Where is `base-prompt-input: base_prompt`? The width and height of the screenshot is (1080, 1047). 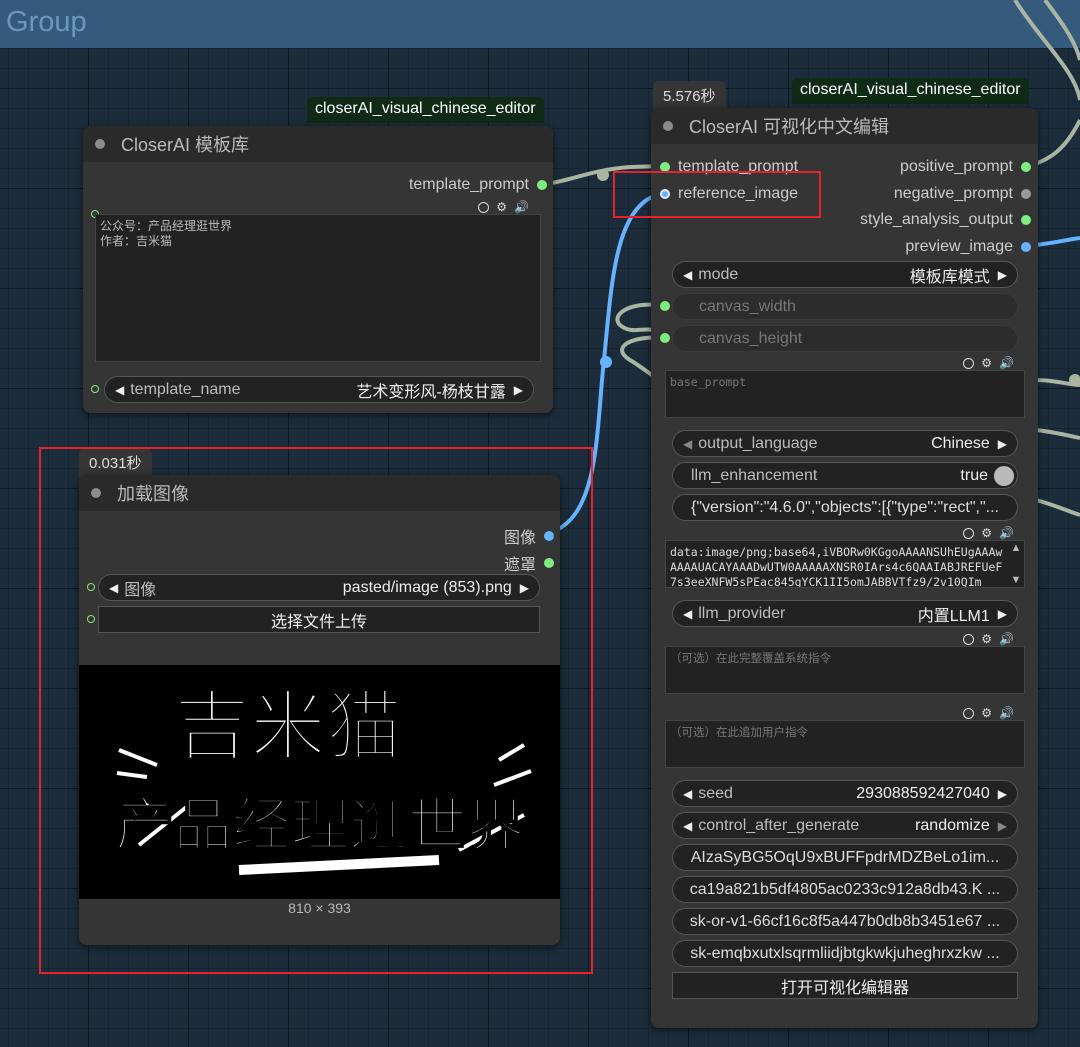
base-prompt-input: base_prompt is located at coordinates (845, 394).